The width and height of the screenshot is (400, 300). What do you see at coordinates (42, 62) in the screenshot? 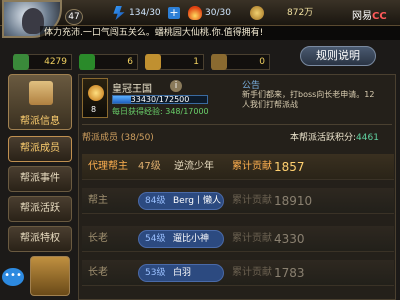
I see `resource-1: 4279` at bounding box center [42, 62].